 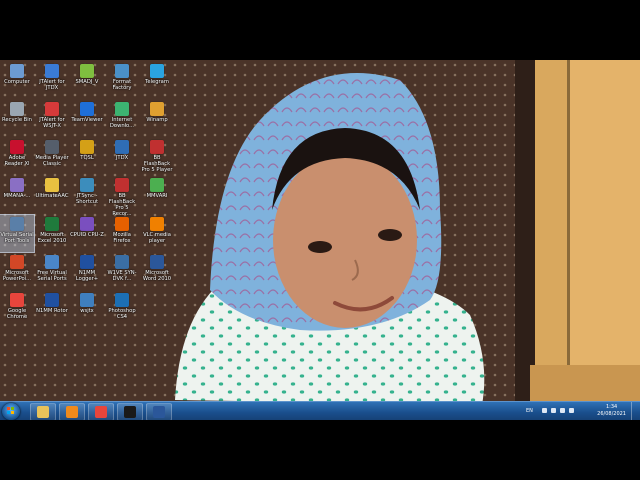 I want to click on desktop-icon-label: MMVARI, so click(x=157, y=196).